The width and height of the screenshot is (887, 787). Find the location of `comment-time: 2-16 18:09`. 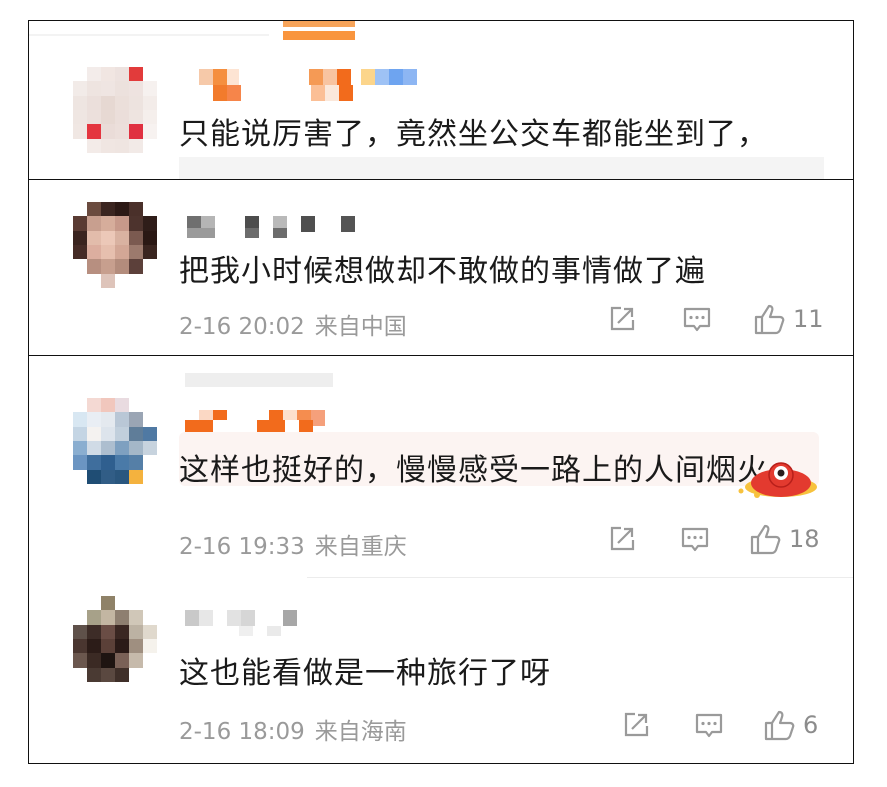

comment-time: 2-16 18:09 is located at coordinates (242, 732).